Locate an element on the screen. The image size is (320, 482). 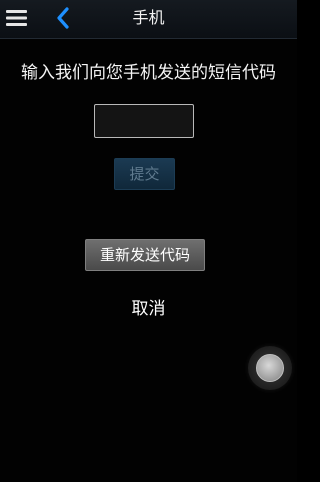
page-title: 手机 is located at coordinates (148, 17).